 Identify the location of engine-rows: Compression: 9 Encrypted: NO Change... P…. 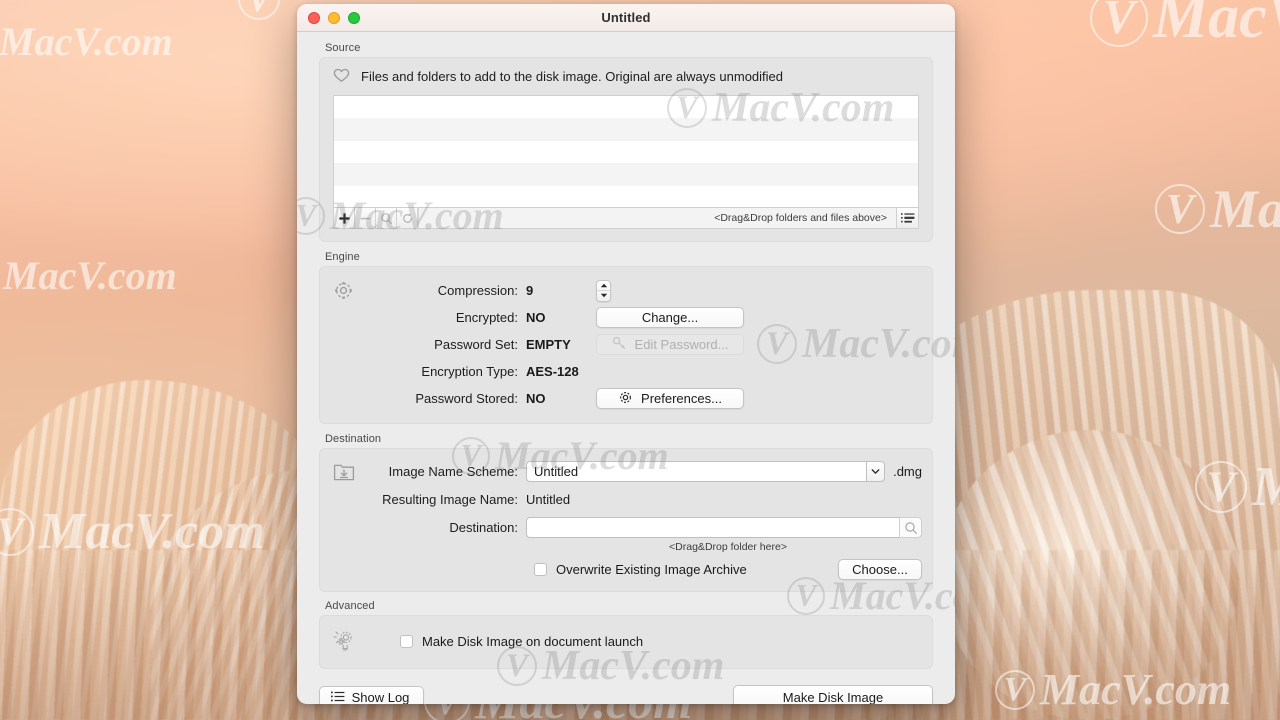
(646, 344).